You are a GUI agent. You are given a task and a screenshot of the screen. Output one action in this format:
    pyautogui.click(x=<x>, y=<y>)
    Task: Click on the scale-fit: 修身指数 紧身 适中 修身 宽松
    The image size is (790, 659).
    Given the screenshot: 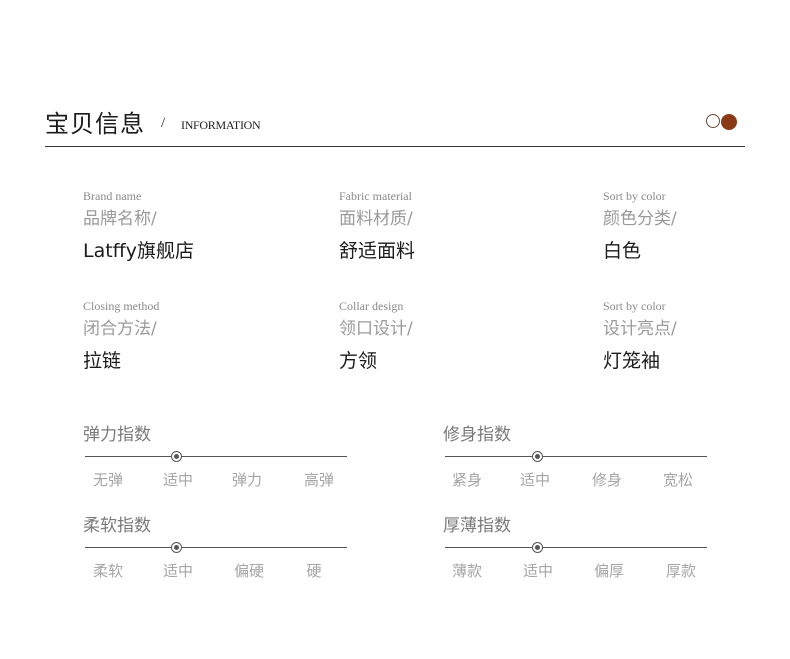 What is the action you would take?
    pyautogui.click(x=575, y=456)
    